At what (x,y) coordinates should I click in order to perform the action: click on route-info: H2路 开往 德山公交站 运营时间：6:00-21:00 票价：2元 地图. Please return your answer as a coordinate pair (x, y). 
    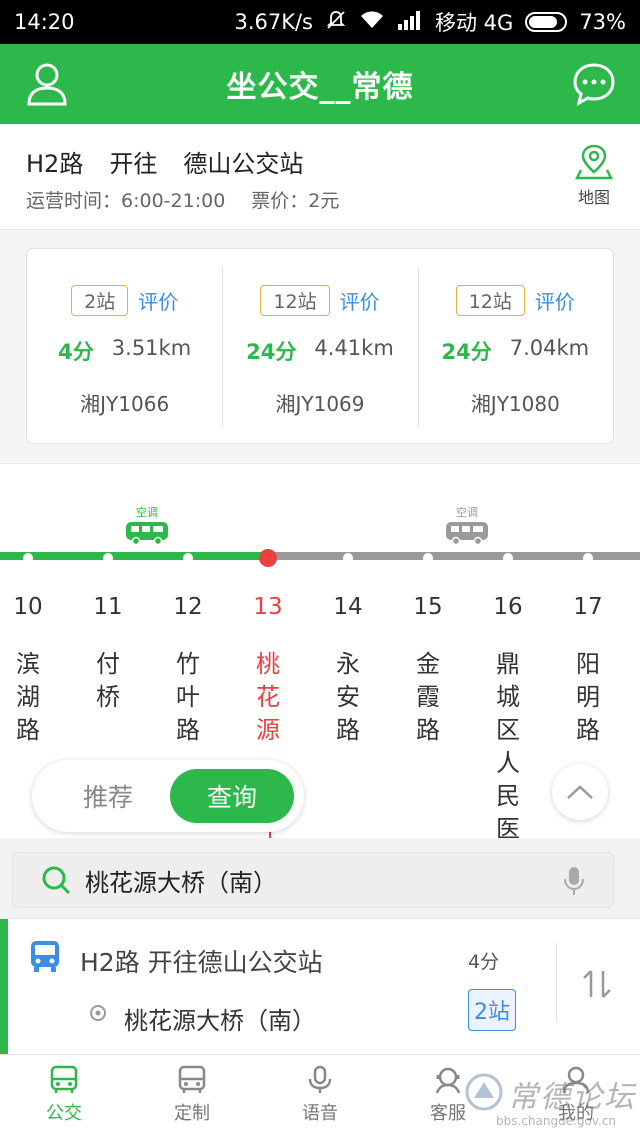
    Looking at the image, I should click on (320, 177).